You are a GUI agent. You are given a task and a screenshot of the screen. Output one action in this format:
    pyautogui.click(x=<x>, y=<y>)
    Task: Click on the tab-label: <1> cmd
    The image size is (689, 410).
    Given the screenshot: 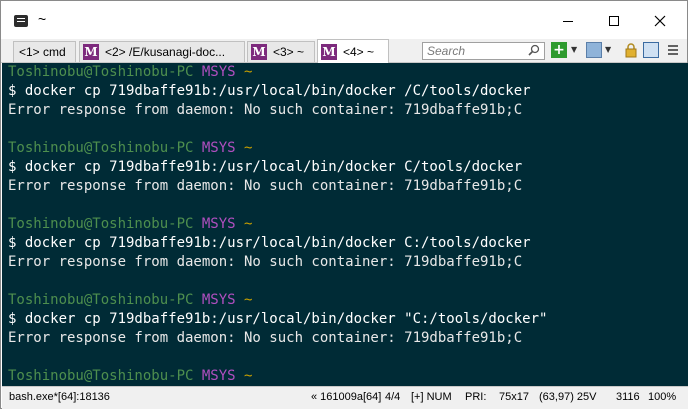 What is the action you would take?
    pyautogui.click(x=42, y=52)
    